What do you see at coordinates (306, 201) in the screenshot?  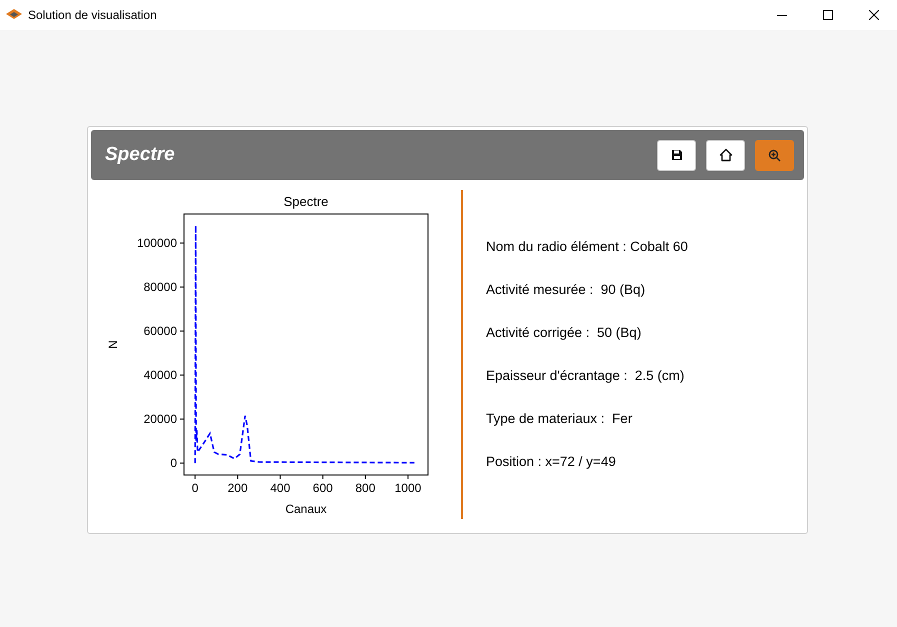 I see `chart-title: Spectre` at bounding box center [306, 201].